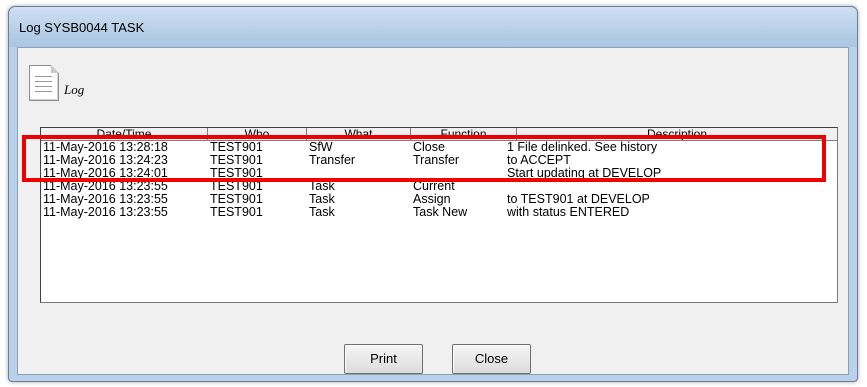 This screenshot has height=387, width=867. I want to click on log-label: Log, so click(74, 89).